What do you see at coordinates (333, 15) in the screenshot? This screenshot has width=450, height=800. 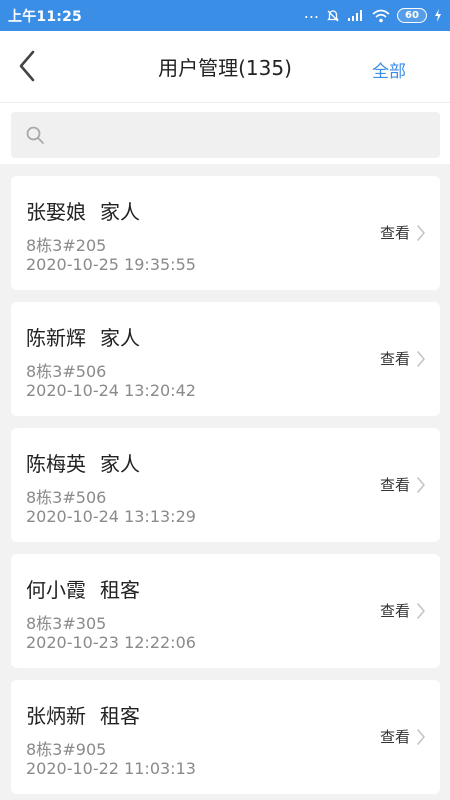 I see `bell-muted-icon` at bounding box center [333, 15].